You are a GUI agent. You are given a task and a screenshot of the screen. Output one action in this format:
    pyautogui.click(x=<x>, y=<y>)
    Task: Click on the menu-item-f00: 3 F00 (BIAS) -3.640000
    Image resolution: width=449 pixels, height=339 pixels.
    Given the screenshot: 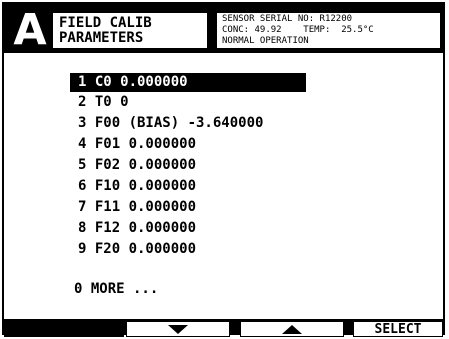 What is the action you would take?
    pyautogui.click(x=188, y=123)
    